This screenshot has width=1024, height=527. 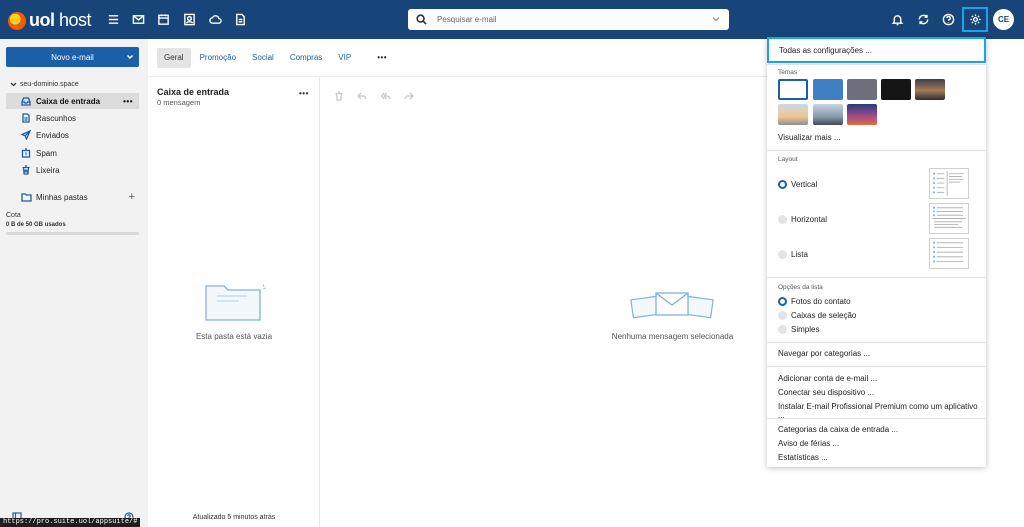 What do you see at coordinates (798, 329) in the screenshot?
I see `list-option-simple: Simples` at bounding box center [798, 329].